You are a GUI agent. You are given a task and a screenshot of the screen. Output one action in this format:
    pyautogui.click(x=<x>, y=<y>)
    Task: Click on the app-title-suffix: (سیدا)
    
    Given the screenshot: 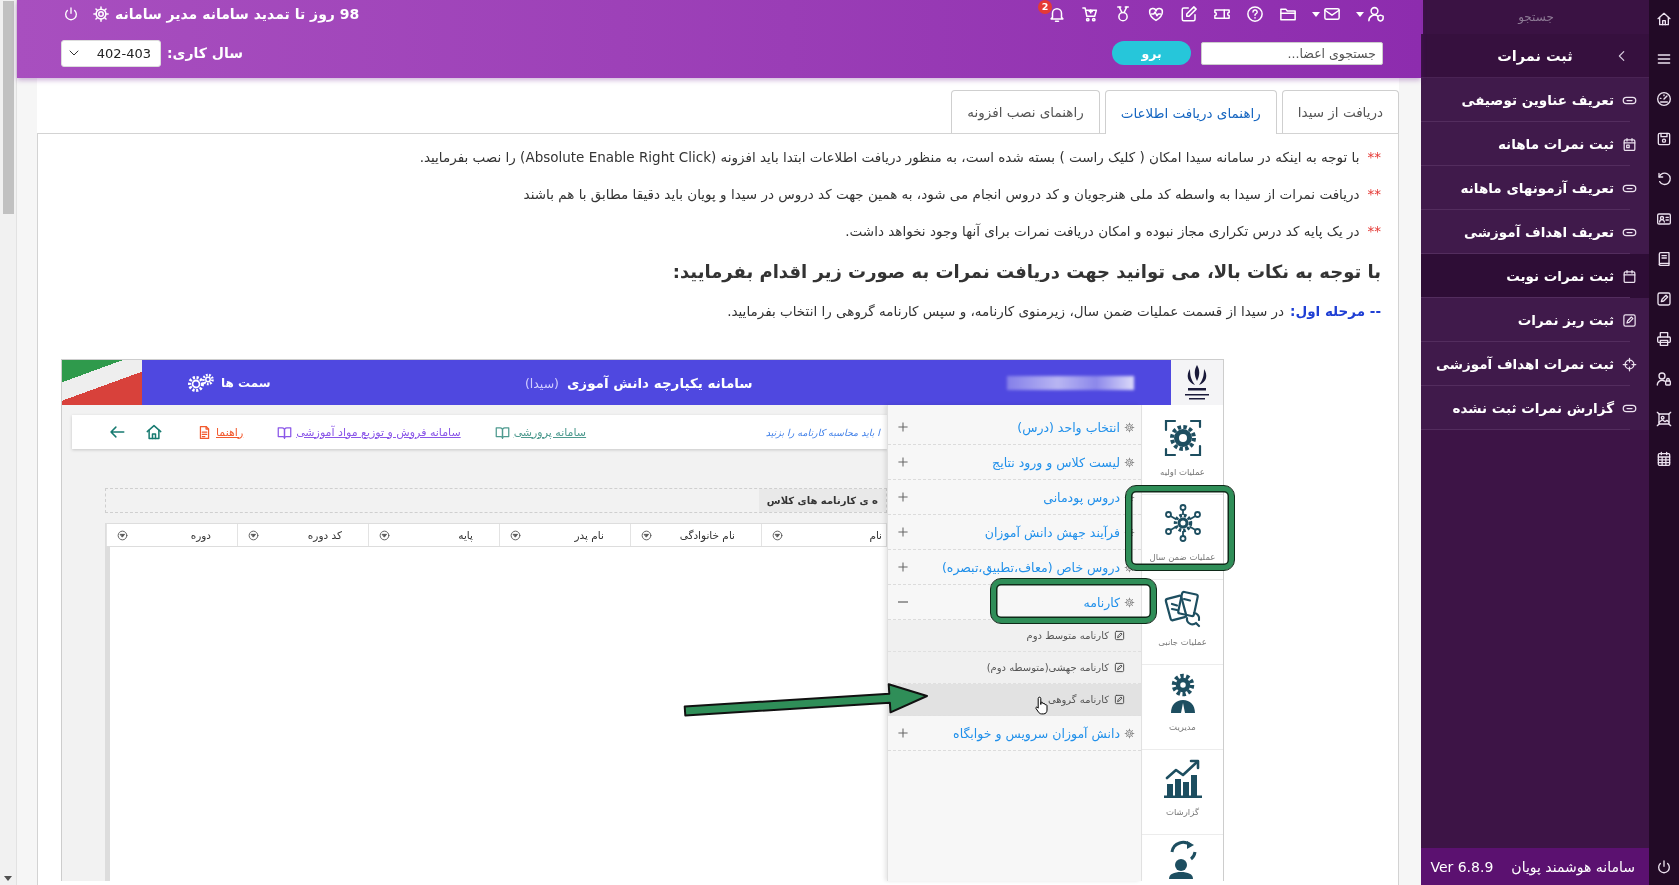 What is the action you would take?
    pyautogui.click(x=541, y=383)
    